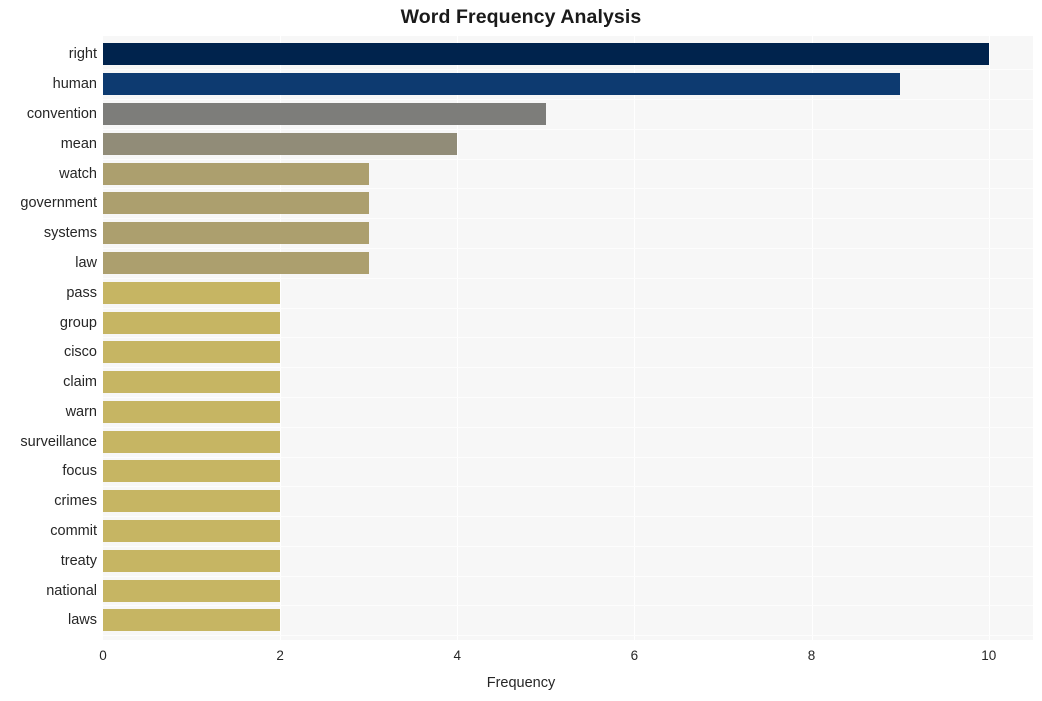  I want to click on x-axis: Frequency 0 2 4 6 8 10, so click(521, 670).